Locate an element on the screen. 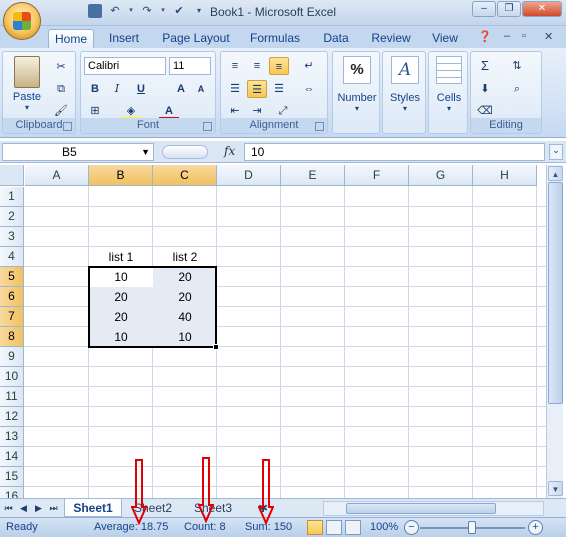  tab-insert: Insert is located at coordinates (124, 38).